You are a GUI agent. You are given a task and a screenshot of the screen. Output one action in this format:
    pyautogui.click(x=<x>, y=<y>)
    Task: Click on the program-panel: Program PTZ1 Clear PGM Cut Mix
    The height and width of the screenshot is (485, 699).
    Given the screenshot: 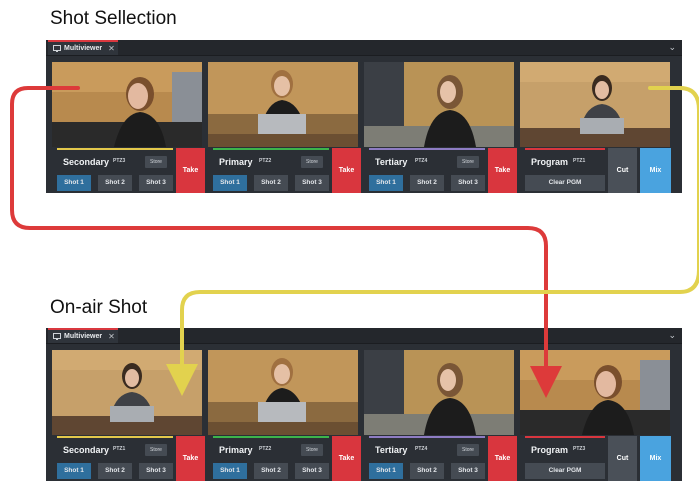 What is the action you would take?
    pyautogui.click(x=596, y=127)
    